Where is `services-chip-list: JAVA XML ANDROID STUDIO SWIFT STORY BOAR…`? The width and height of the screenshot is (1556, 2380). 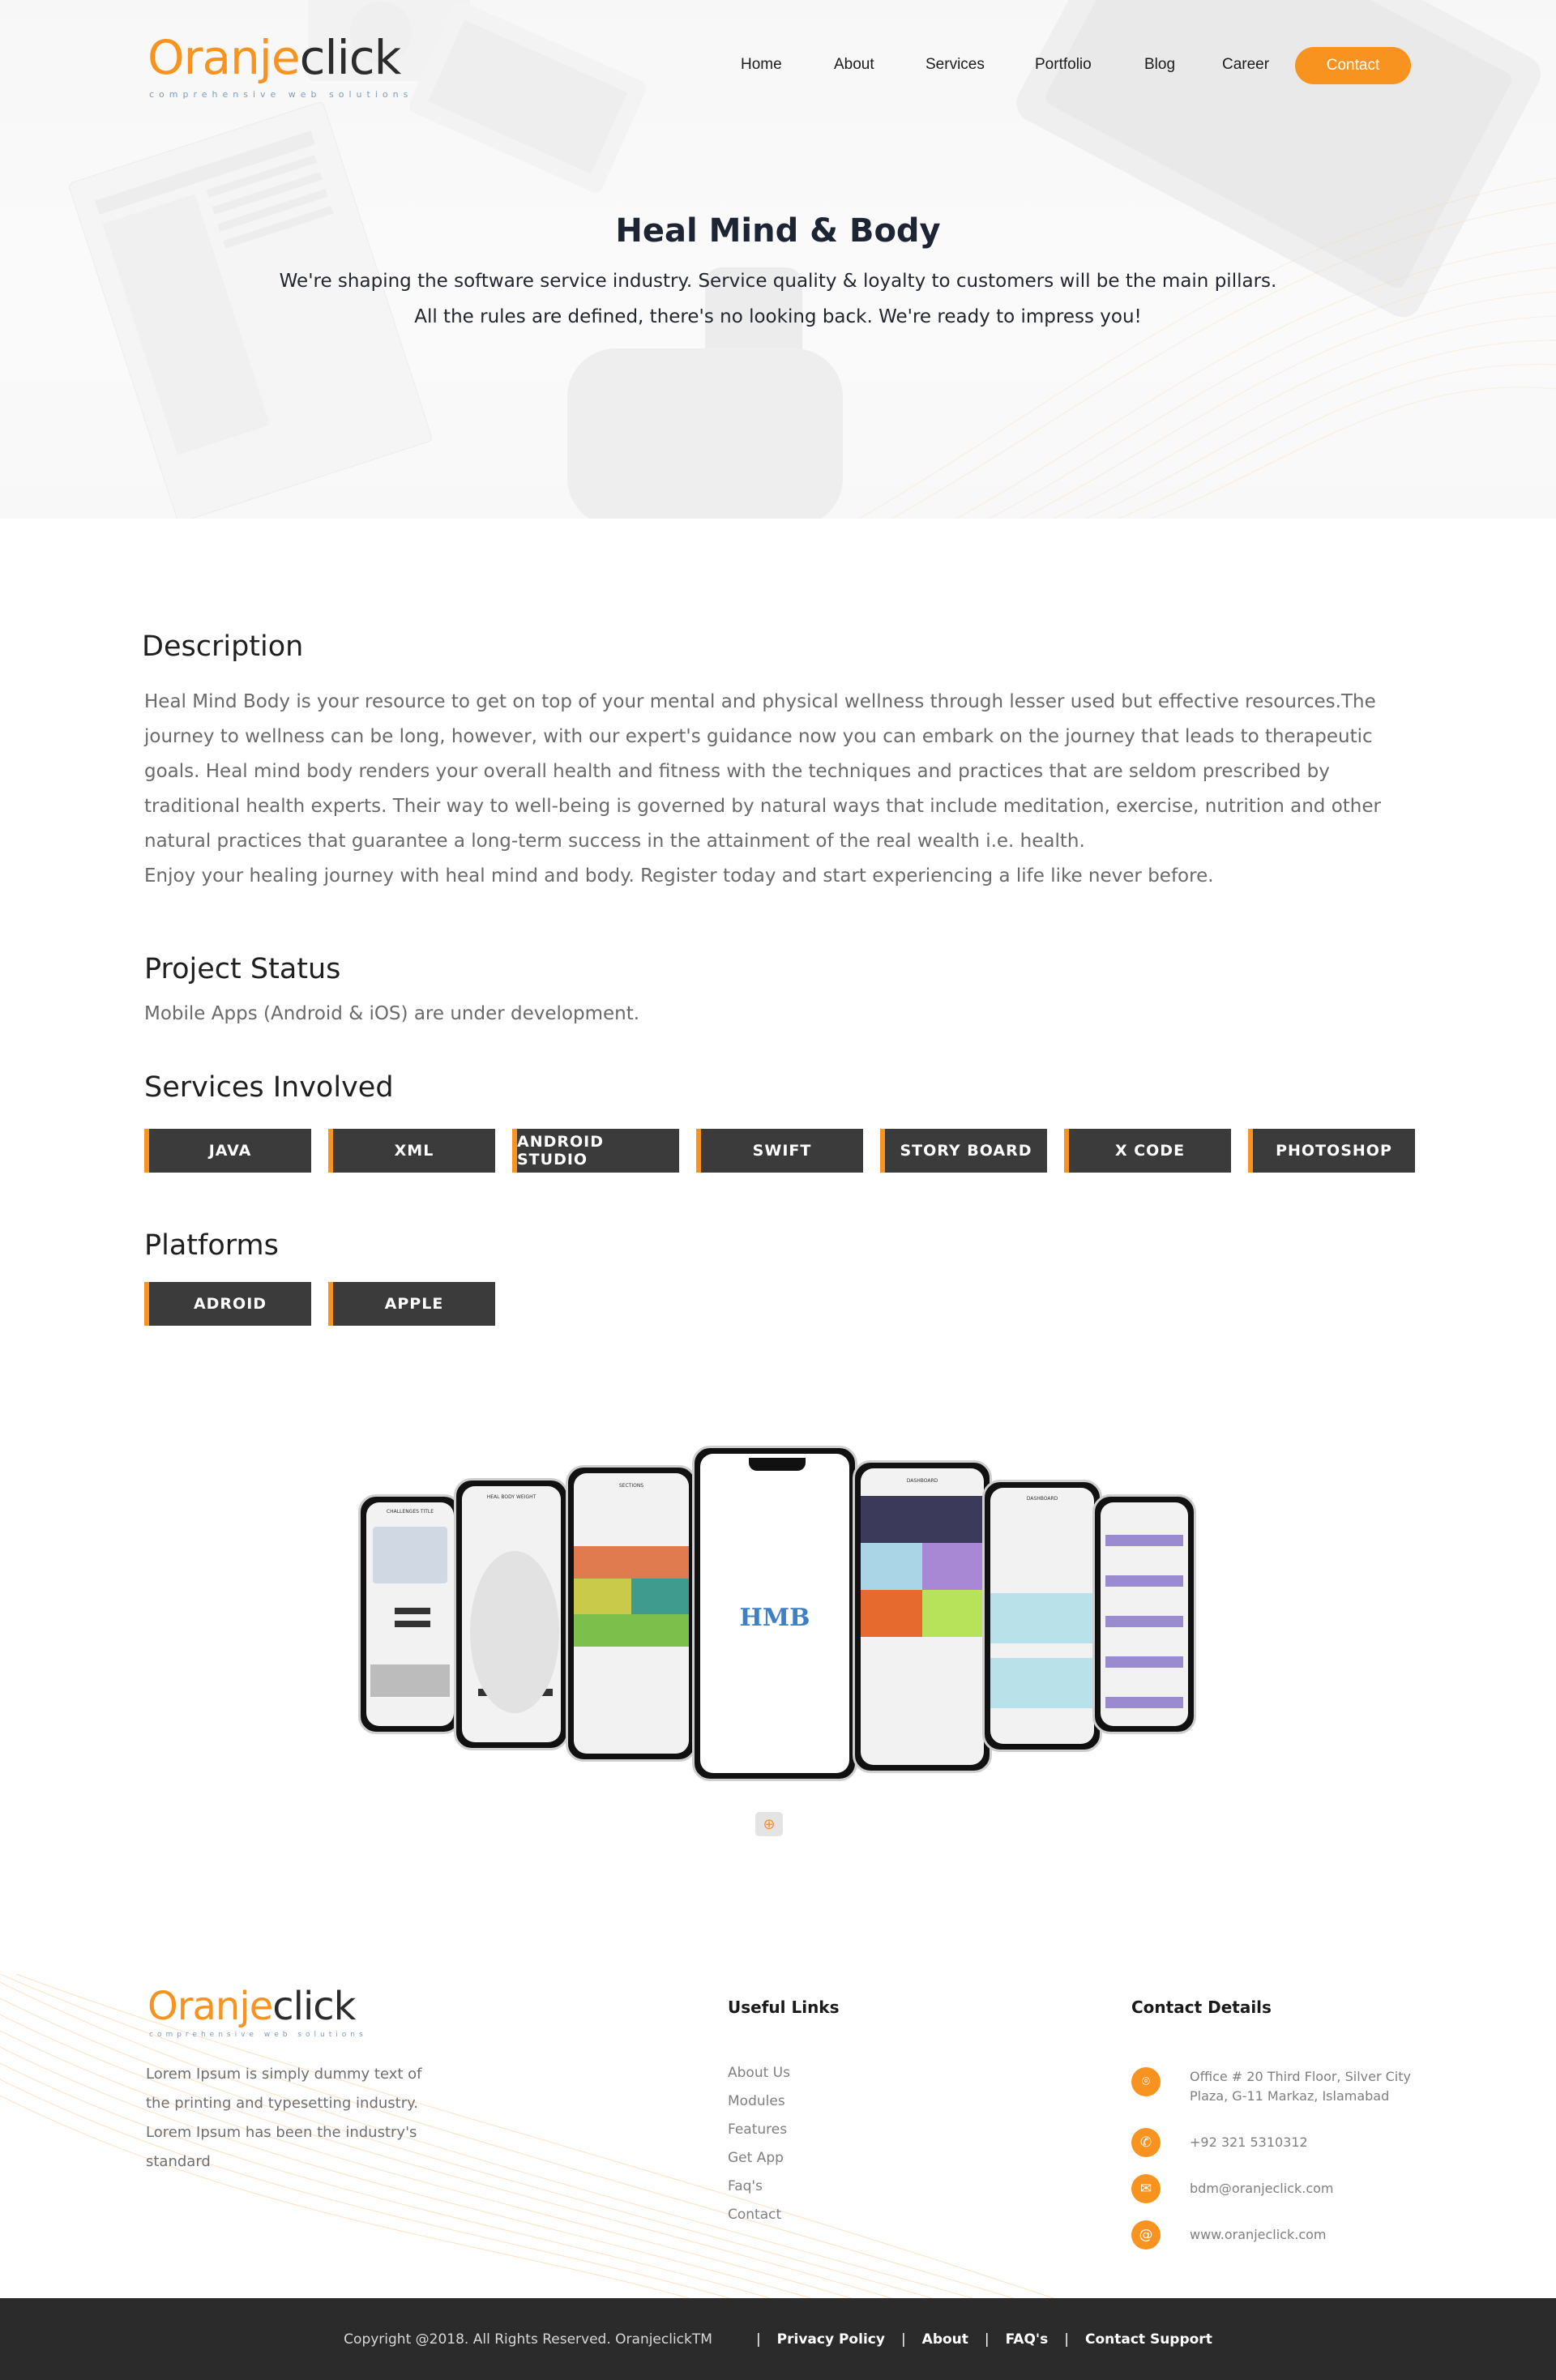 services-chip-list: JAVA XML ANDROID STUDIO SWIFT STORY BOAR… is located at coordinates (788, 1151).